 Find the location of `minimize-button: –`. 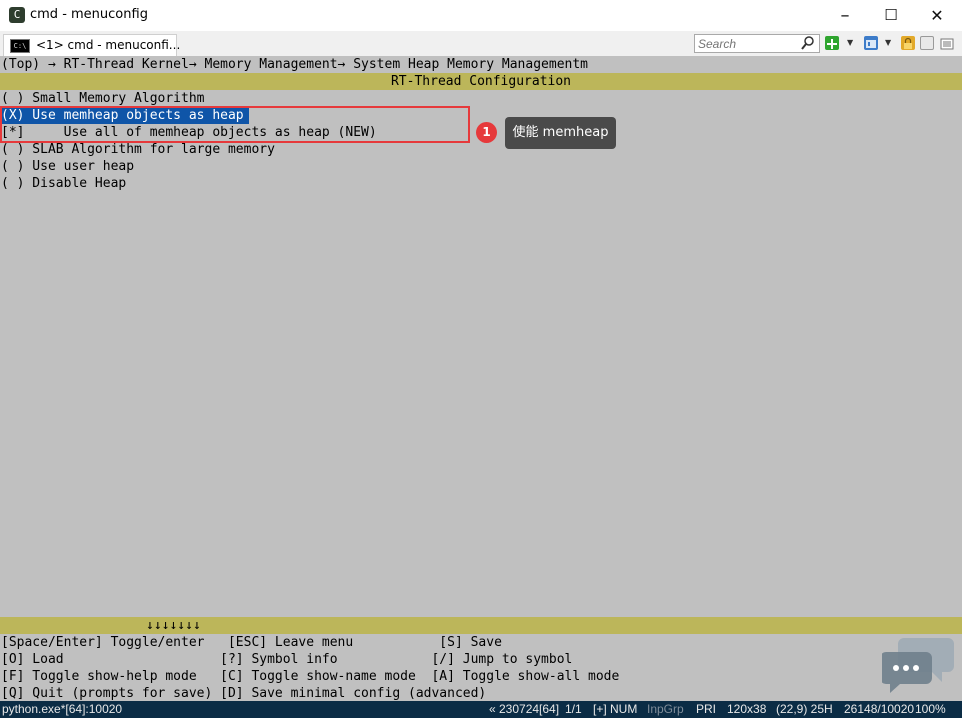

minimize-button: – is located at coordinates (845, 15).